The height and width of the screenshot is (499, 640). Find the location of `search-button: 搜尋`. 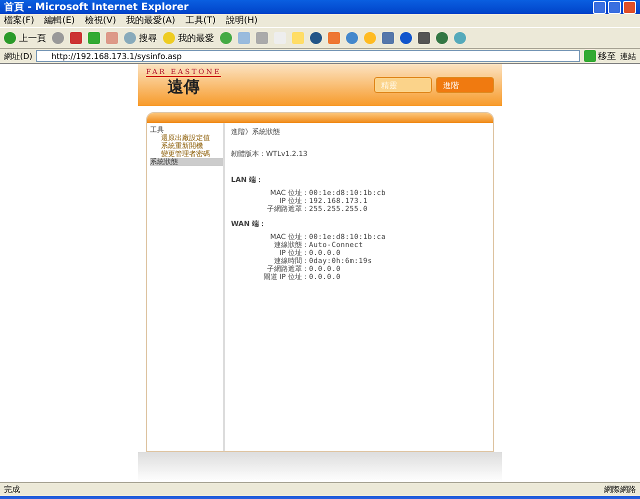

search-button: 搜尋 is located at coordinates (140, 38).